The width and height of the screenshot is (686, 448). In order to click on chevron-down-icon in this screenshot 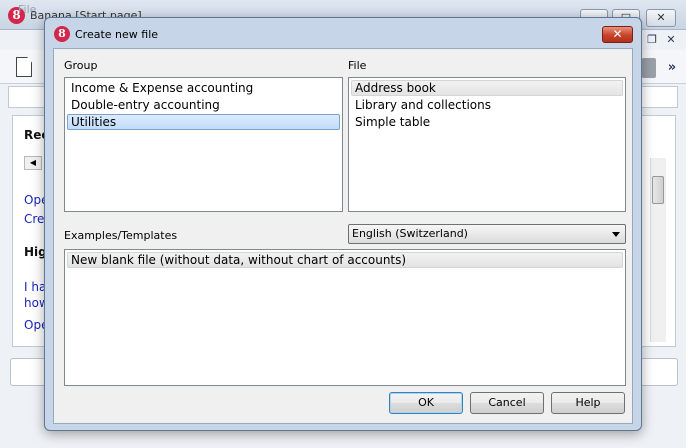, I will do `click(616, 234)`.